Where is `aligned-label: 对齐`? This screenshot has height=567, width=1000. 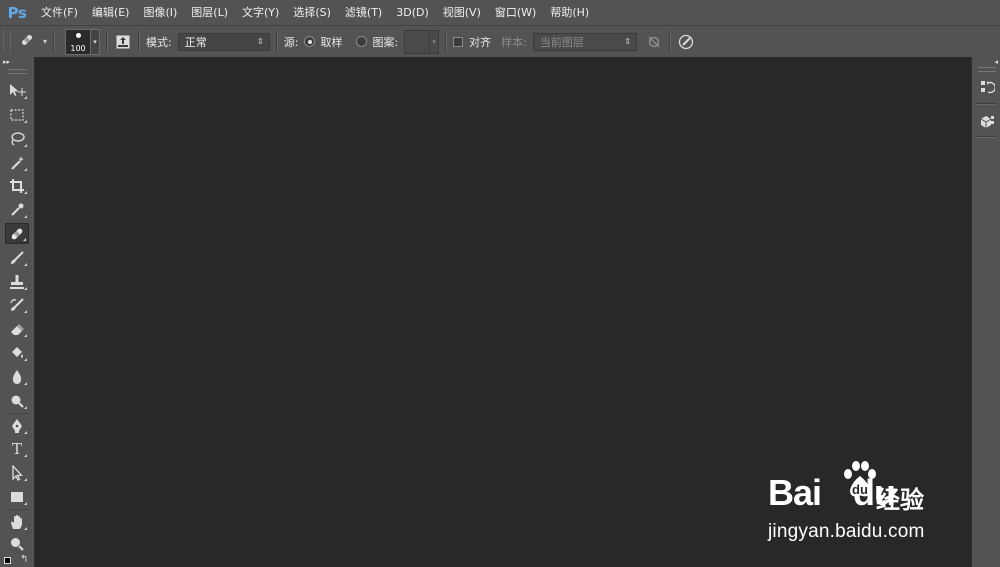
aligned-label: 对齐 is located at coordinates (480, 42).